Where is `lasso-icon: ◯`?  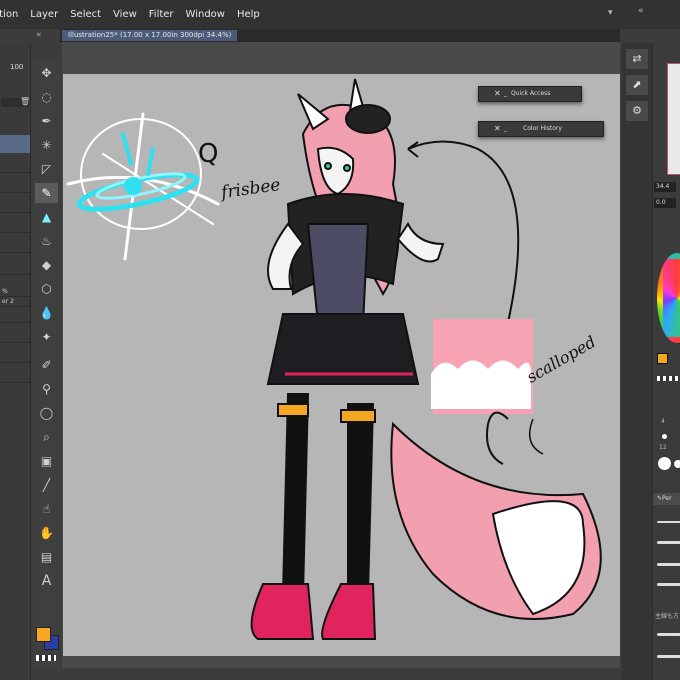
lasso-icon: ◯ is located at coordinates (46, 413).